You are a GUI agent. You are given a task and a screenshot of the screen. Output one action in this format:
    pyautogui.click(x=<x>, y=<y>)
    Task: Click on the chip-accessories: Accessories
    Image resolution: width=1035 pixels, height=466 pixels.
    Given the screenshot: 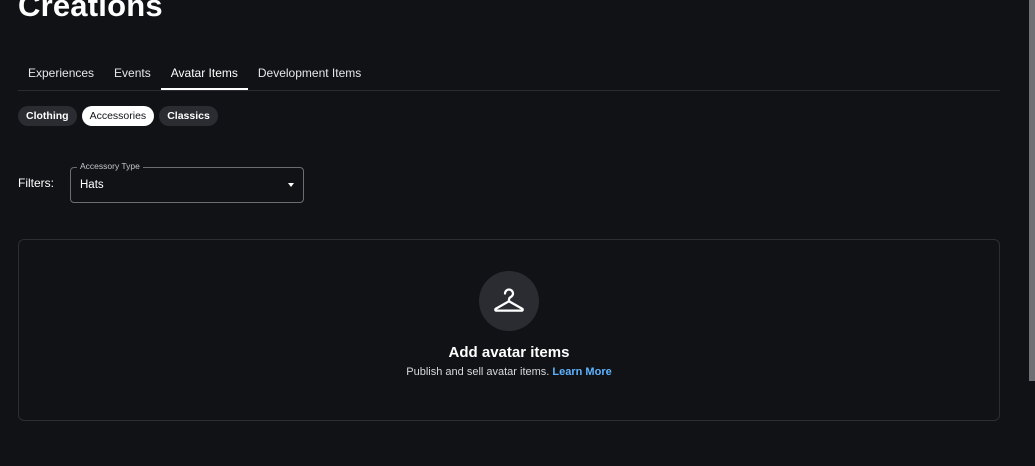 What is the action you would take?
    pyautogui.click(x=118, y=116)
    